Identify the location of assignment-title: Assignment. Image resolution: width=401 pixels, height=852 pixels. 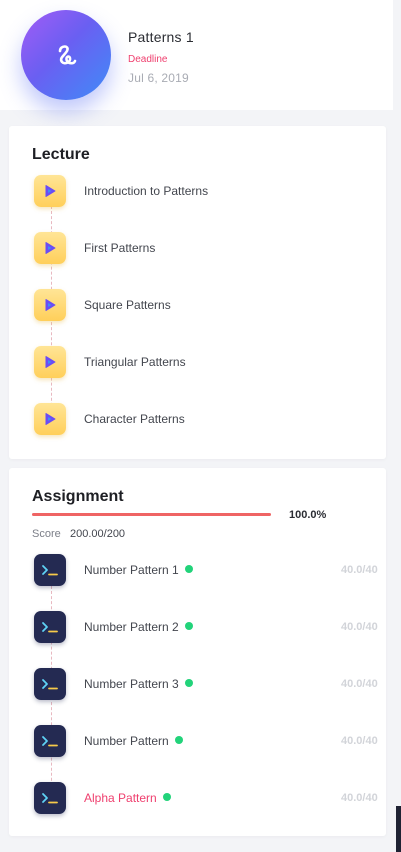
(78, 496).